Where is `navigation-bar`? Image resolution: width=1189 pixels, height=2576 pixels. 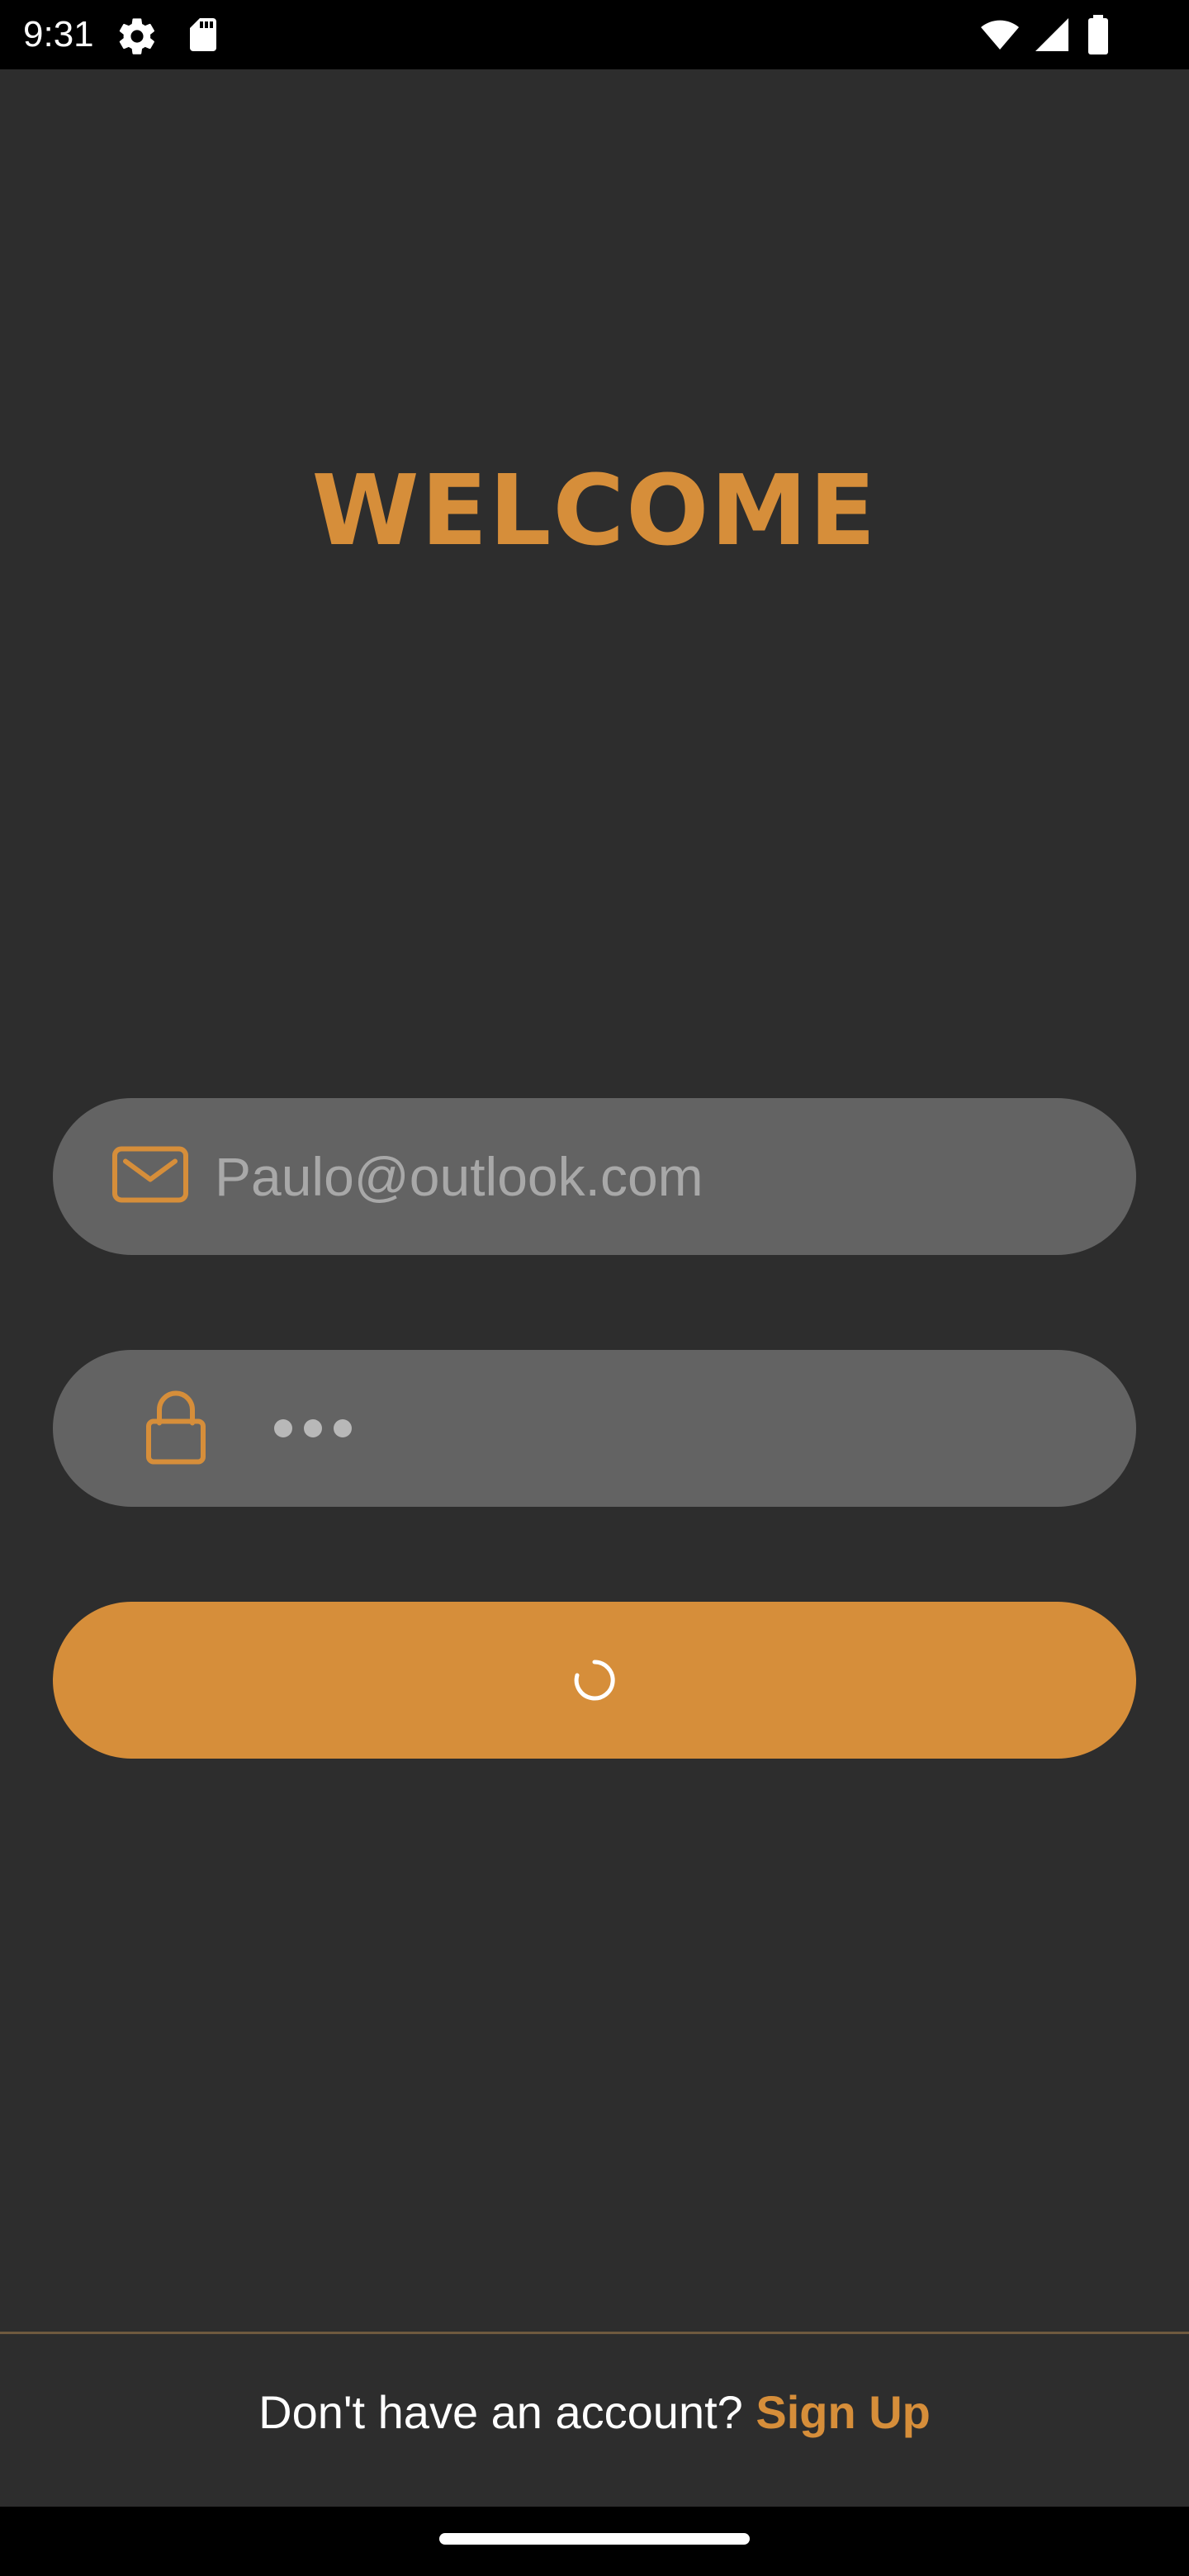 navigation-bar is located at coordinates (594, 2541).